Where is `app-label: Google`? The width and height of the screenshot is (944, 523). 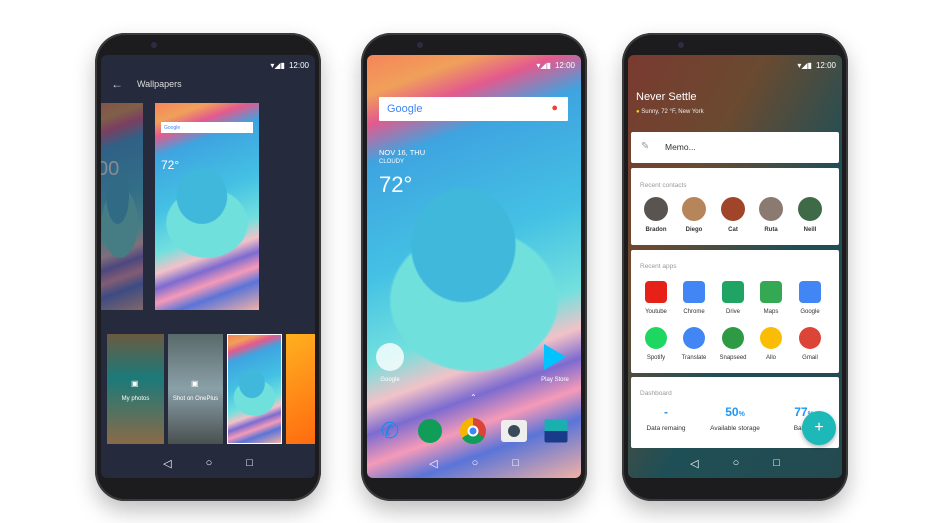
app-label: Google is located at coordinates (810, 312).